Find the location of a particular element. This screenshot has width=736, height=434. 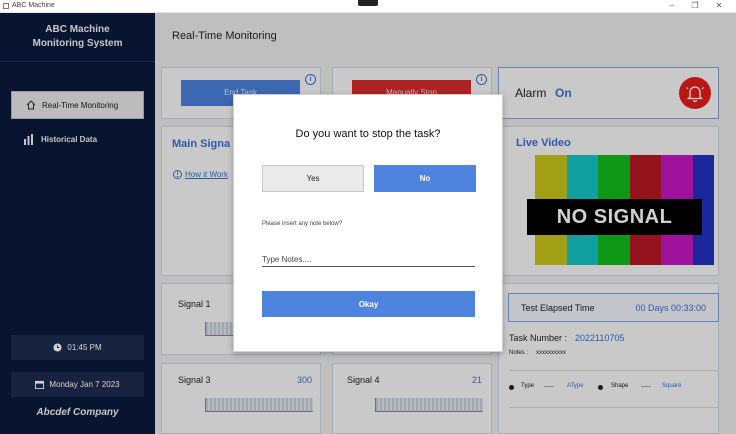

dialog-question: Do you want to stop the task? is located at coordinates (368, 134).